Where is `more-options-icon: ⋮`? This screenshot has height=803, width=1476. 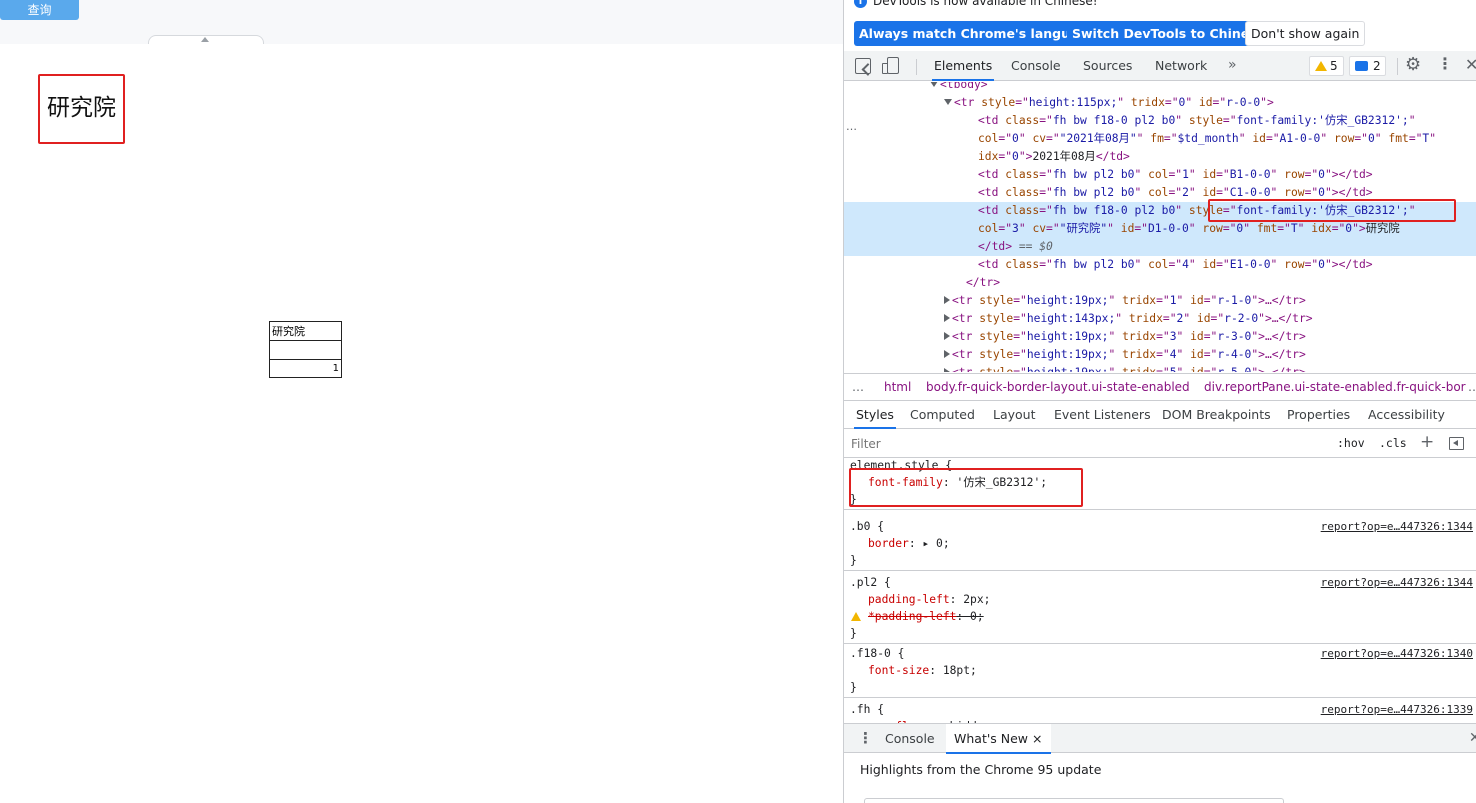 more-options-icon: ⋮ is located at coordinates (1445, 63).